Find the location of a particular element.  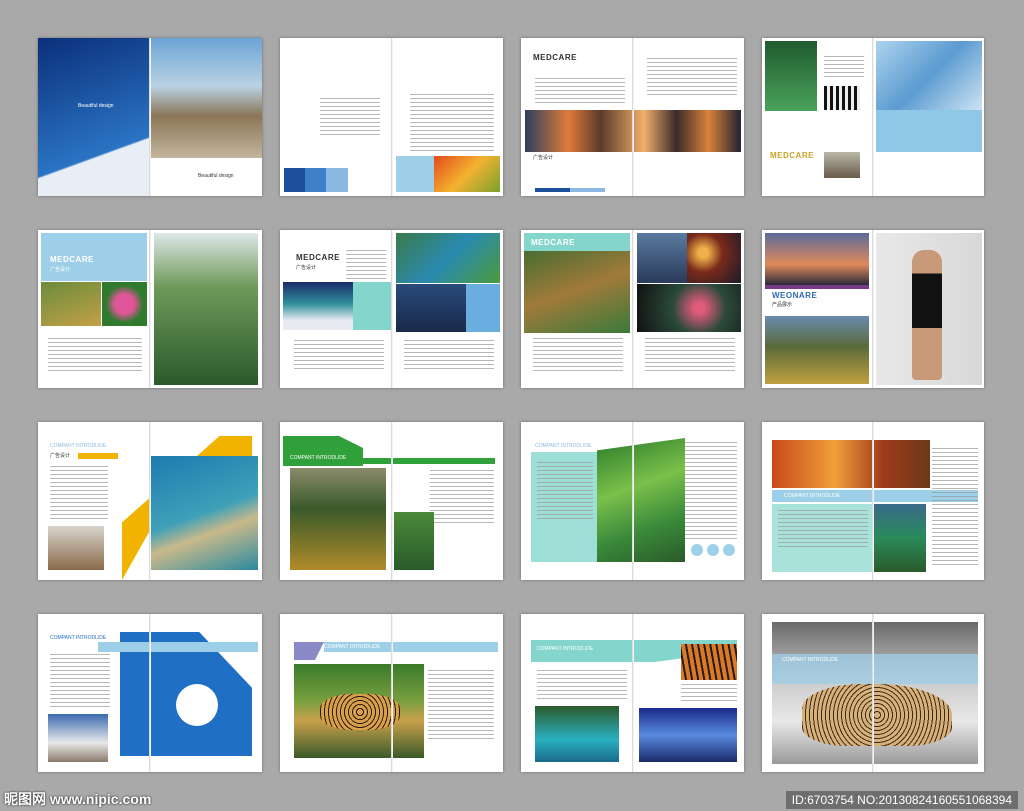

green-rule is located at coordinates (429, 461).